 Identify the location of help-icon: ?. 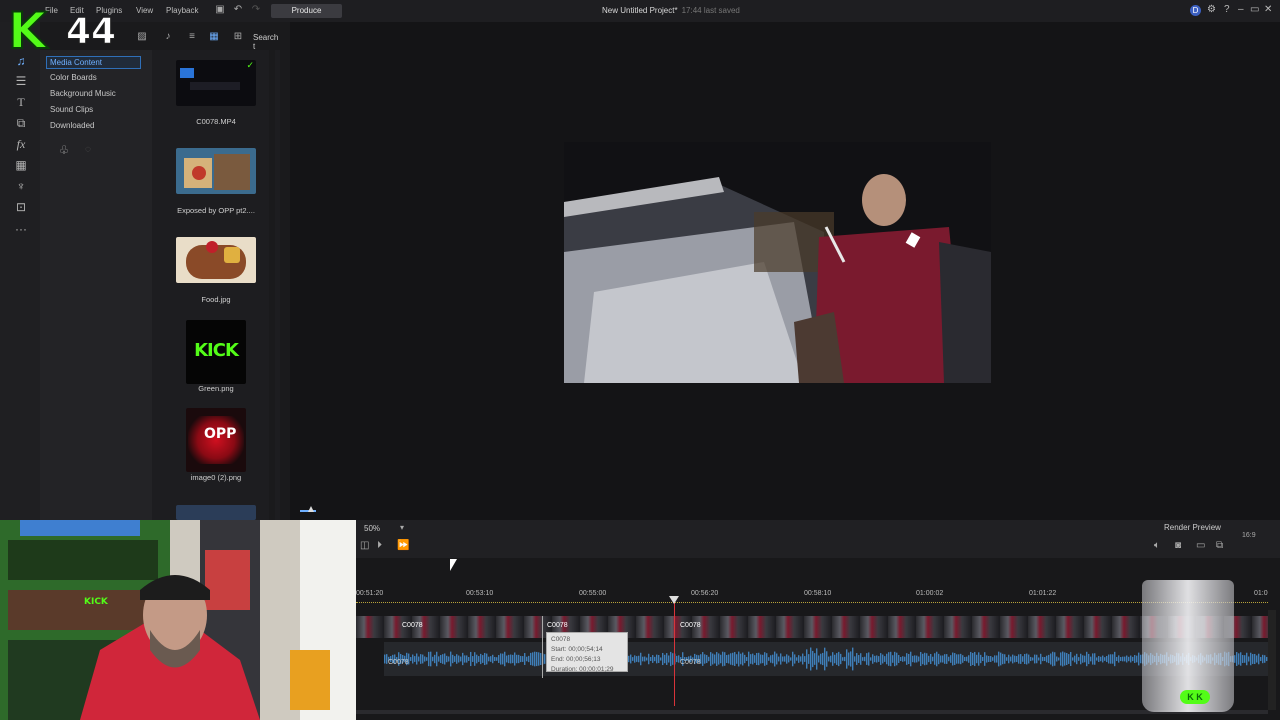
(1227, 9).